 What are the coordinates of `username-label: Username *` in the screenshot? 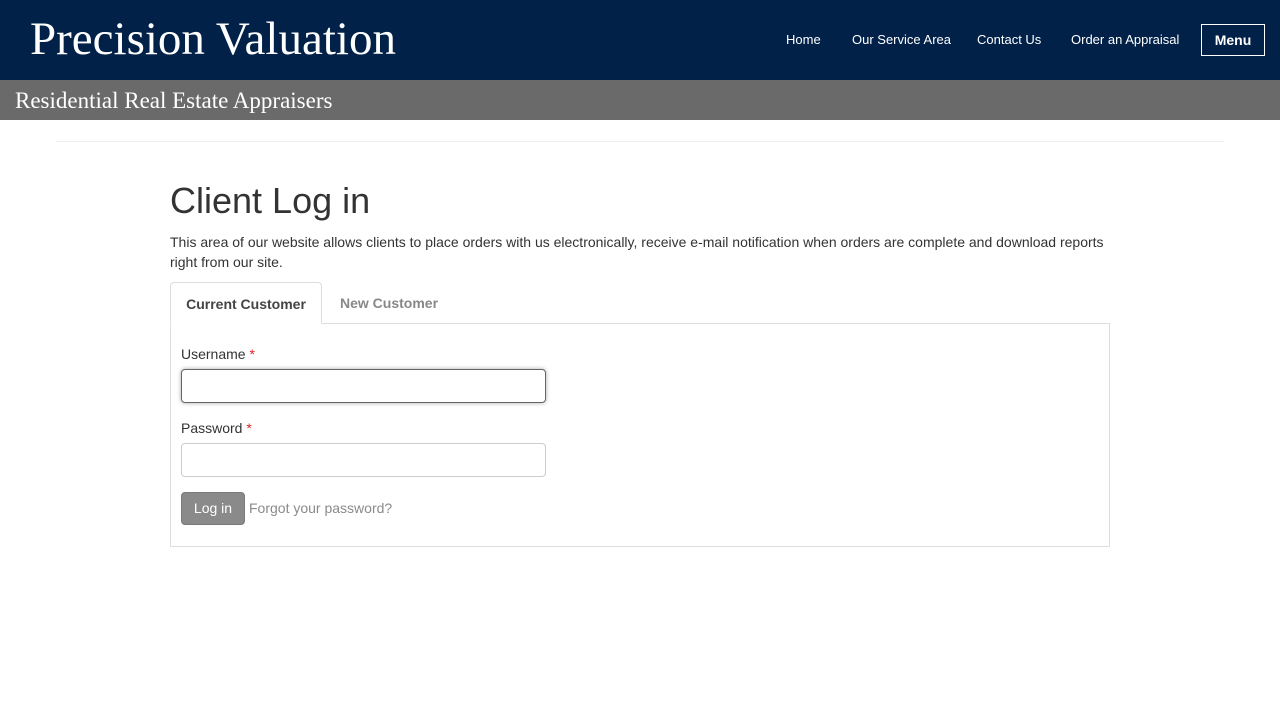 It's located at (218, 354).